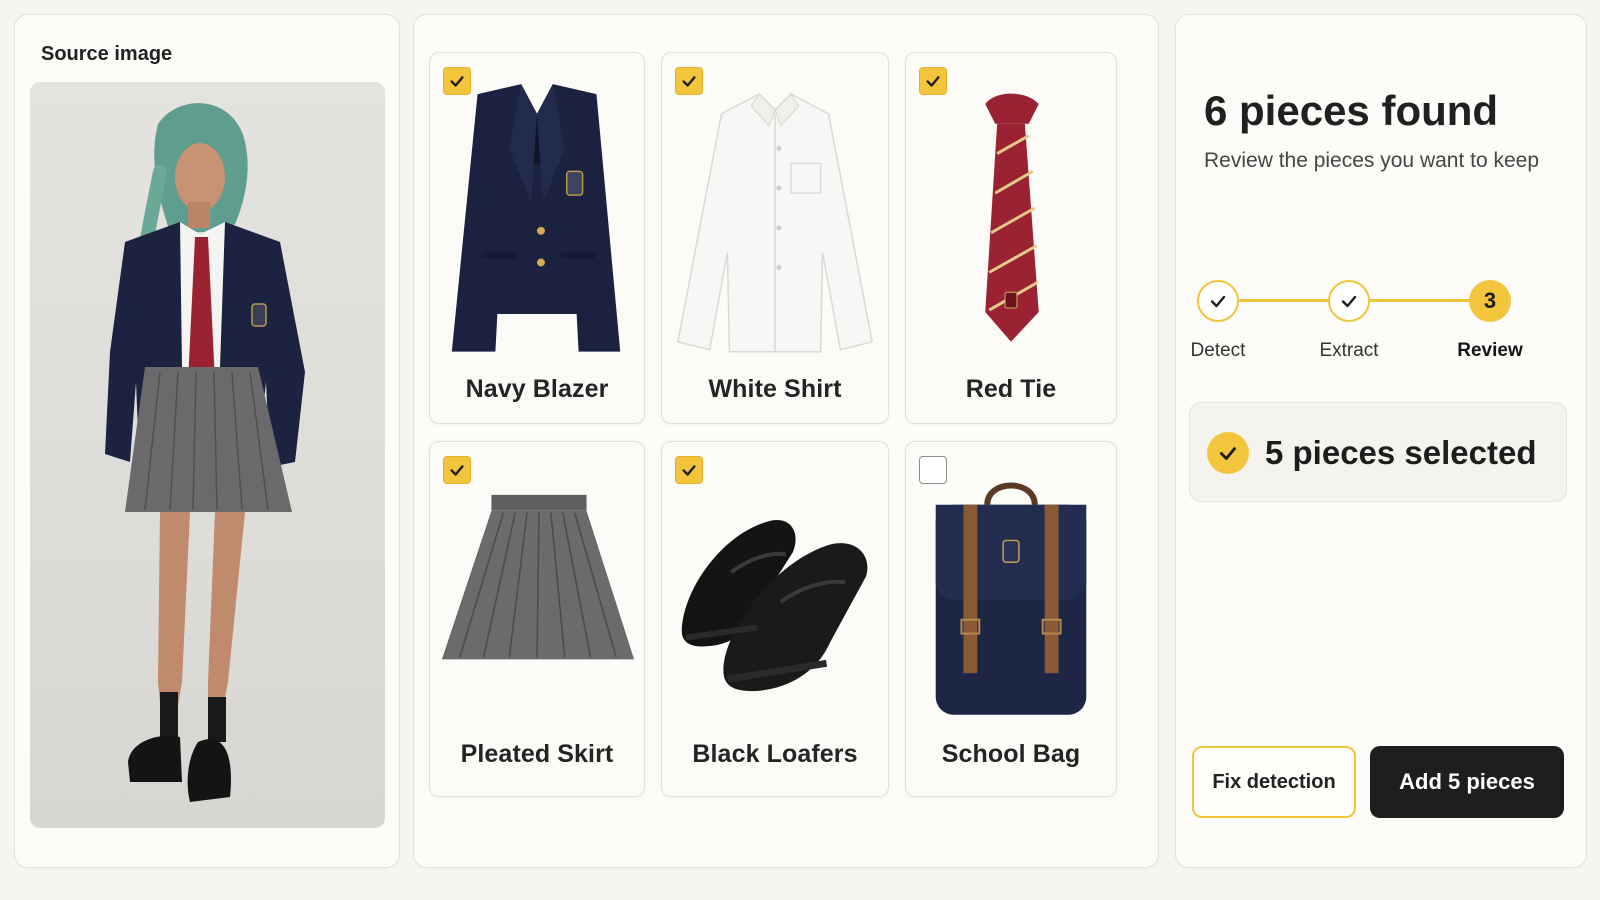  Describe the element at coordinates (1401, 452) in the screenshot. I see `selected-count-text: 5 pieces selected` at that location.